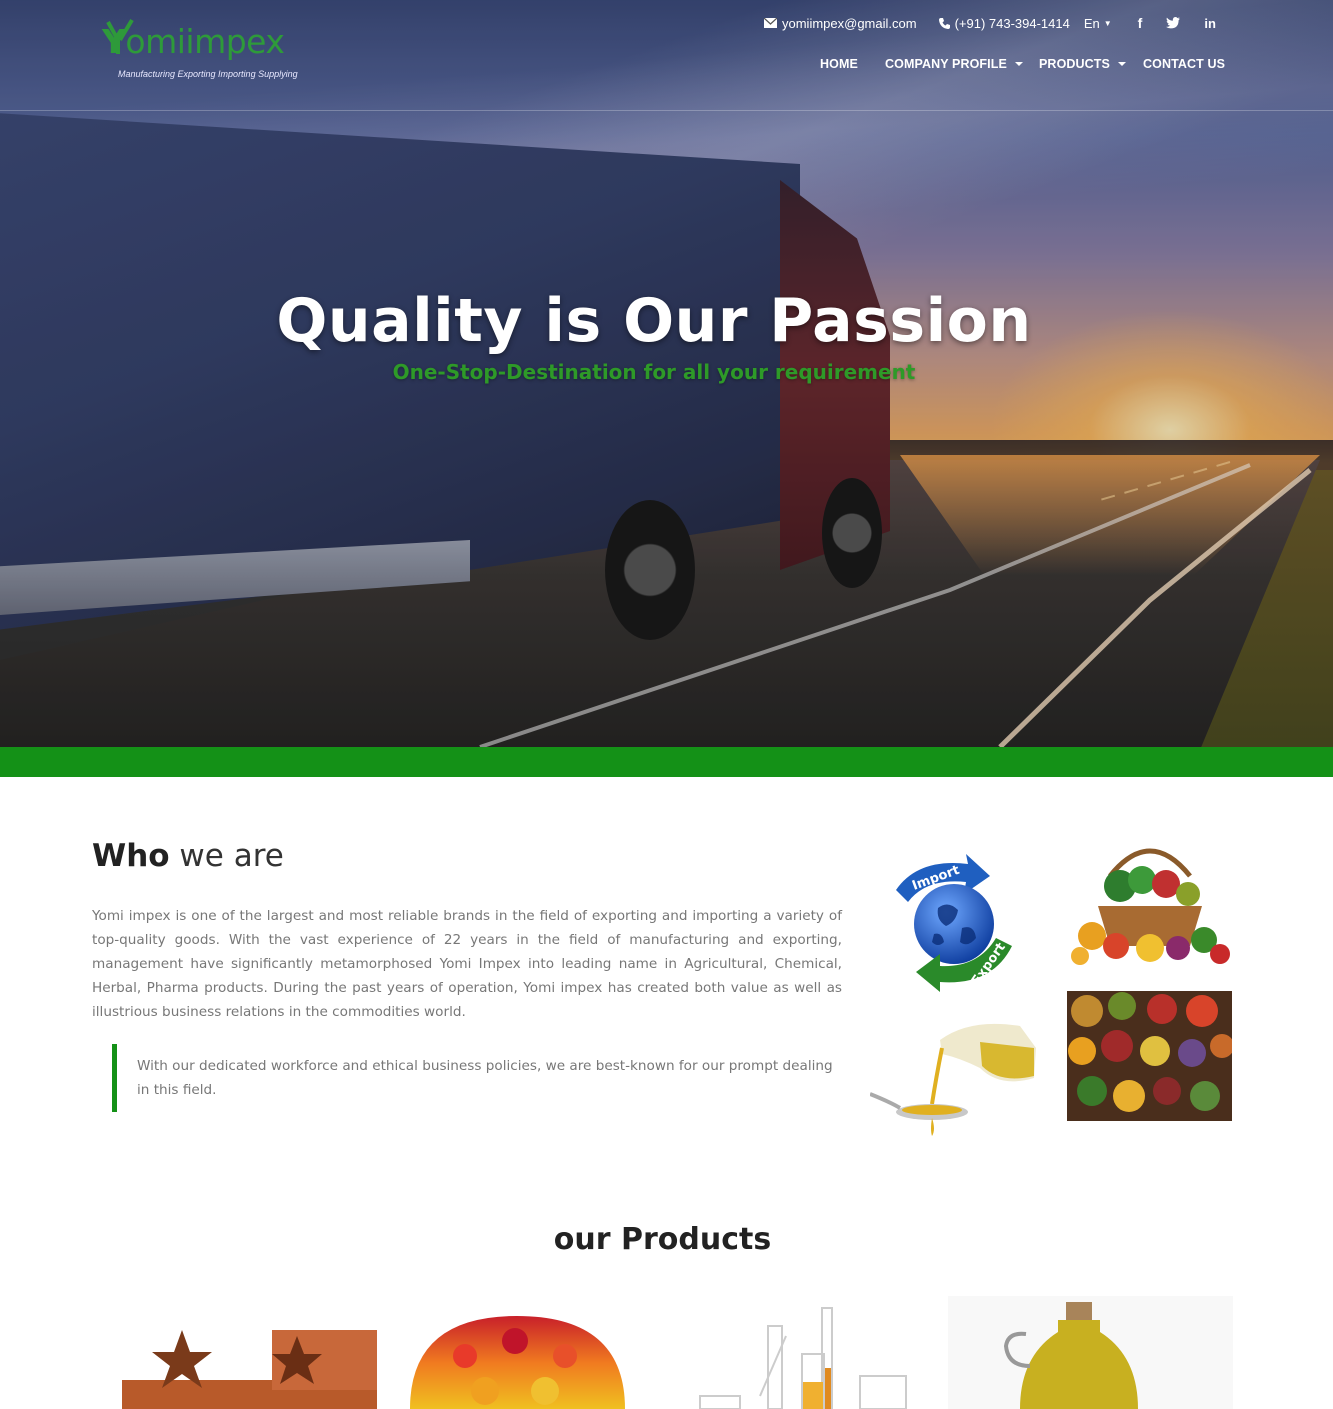 This screenshot has width=1333, height=1409. What do you see at coordinates (944, 23) in the screenshot?
I see `phone-icon` at bounding box center [944, 23].